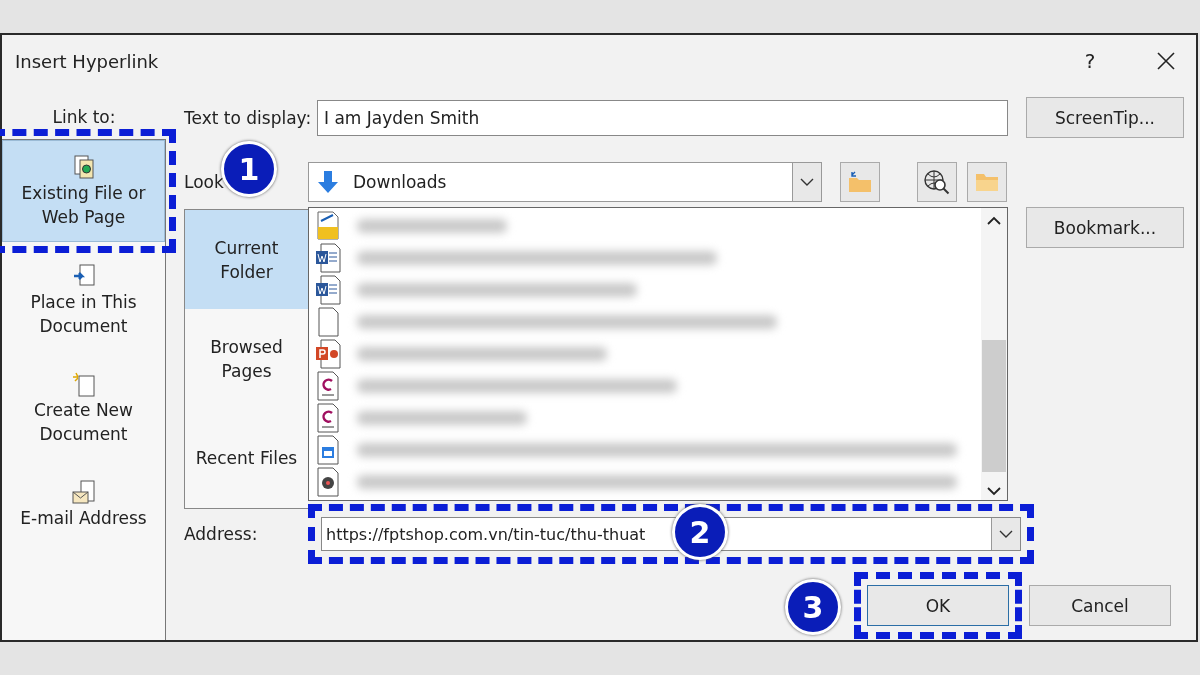  I want to click on browse-web-button, so click(937, 182).